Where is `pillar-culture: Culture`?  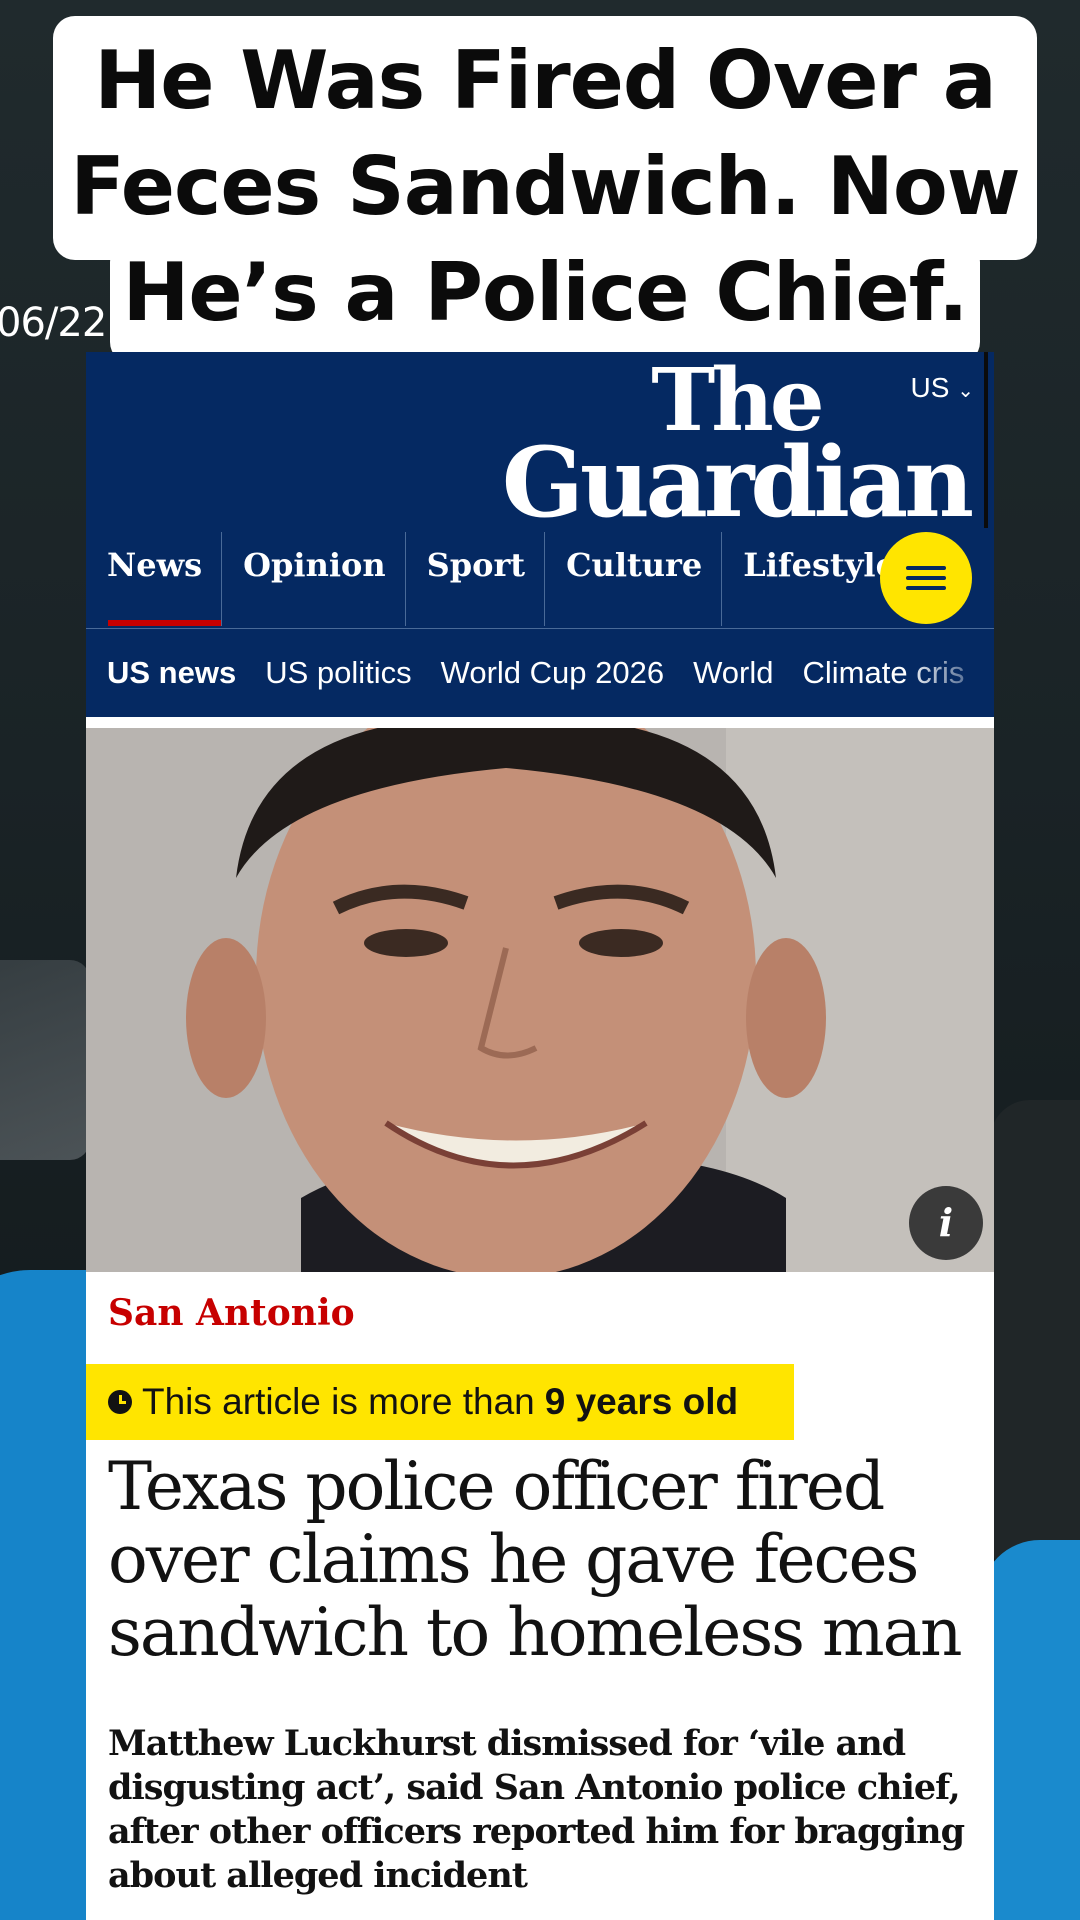 pillar-culture: Culture is located at coordinates (634, 579).